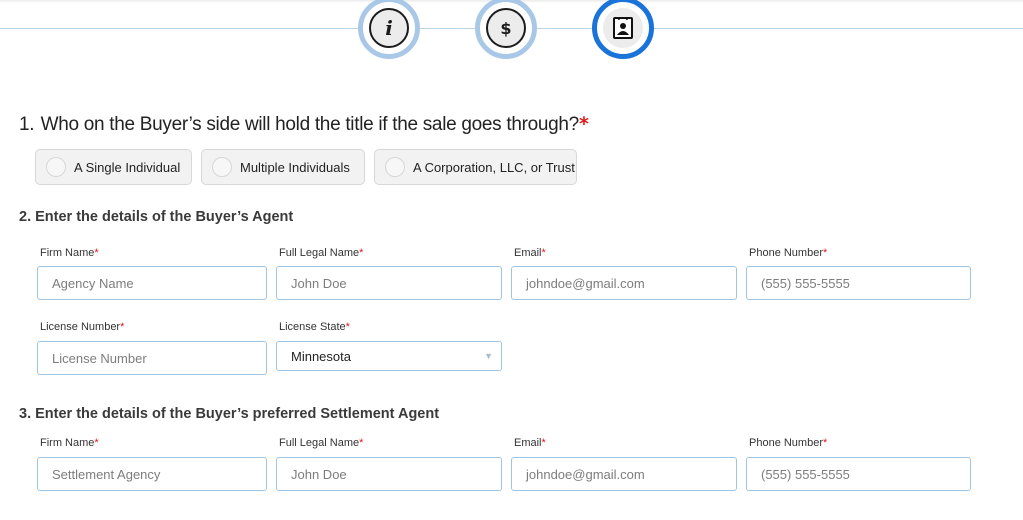 This screenshot has height=520, width=1023. Describe the element at coordinates (624, 283) in the screenshot. I see `email-input: johndoe@gmail.com` at that location.